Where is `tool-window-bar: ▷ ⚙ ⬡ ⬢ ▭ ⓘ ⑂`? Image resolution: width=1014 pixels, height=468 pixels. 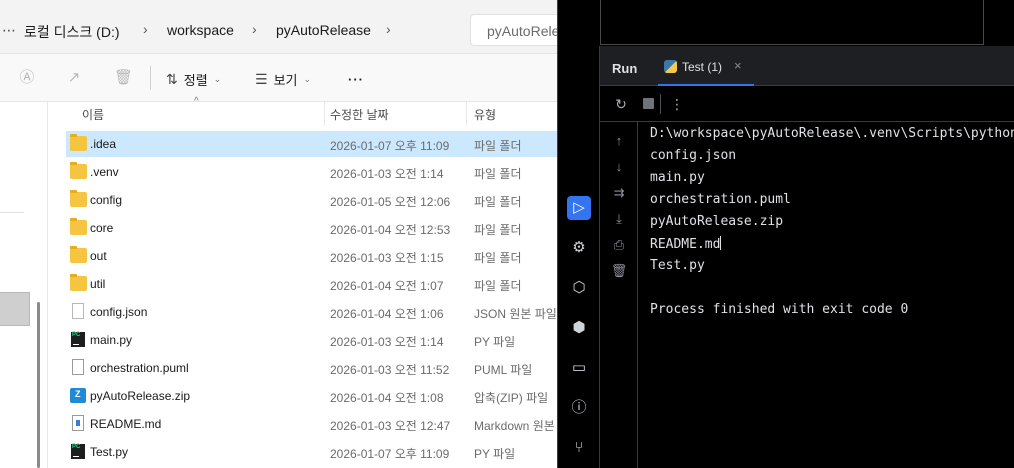 tool-window-bar: ▷ ⚙ ⬡ ⬢ ▭ ⓘ ⑂ is located at coordinates (579, 257).